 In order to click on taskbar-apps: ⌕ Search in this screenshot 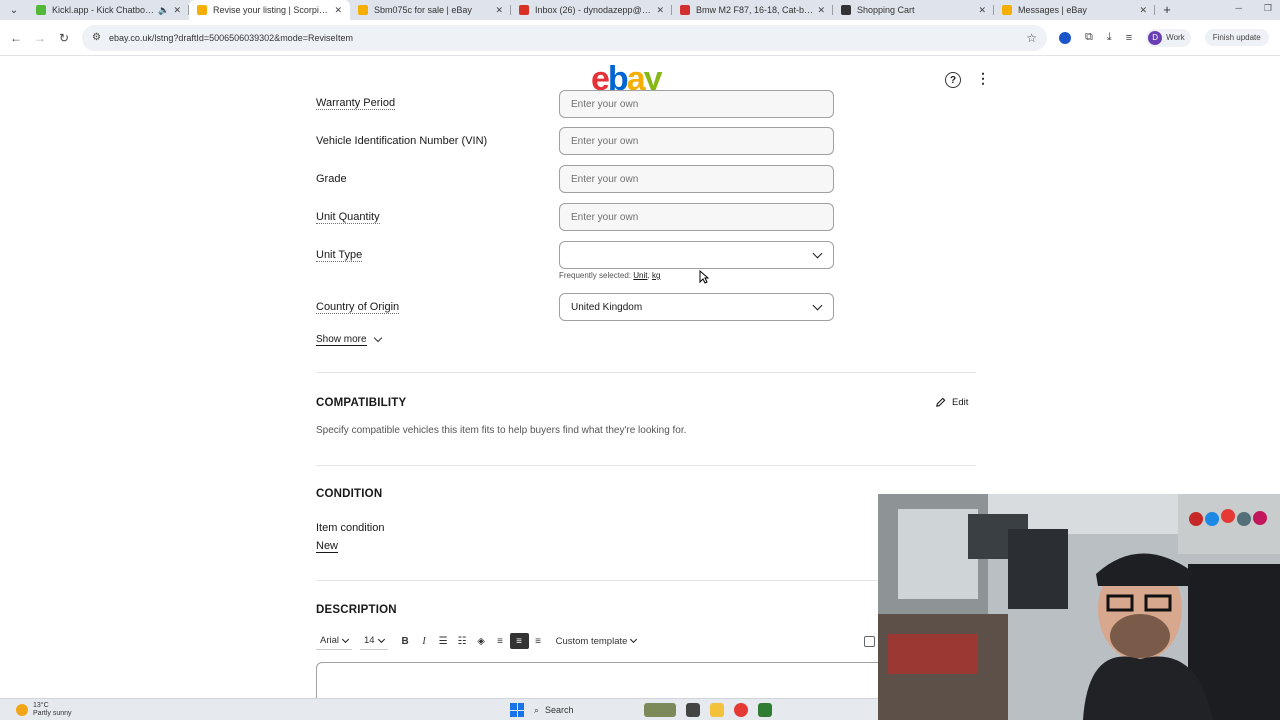, I will do `click(641, 710)`.